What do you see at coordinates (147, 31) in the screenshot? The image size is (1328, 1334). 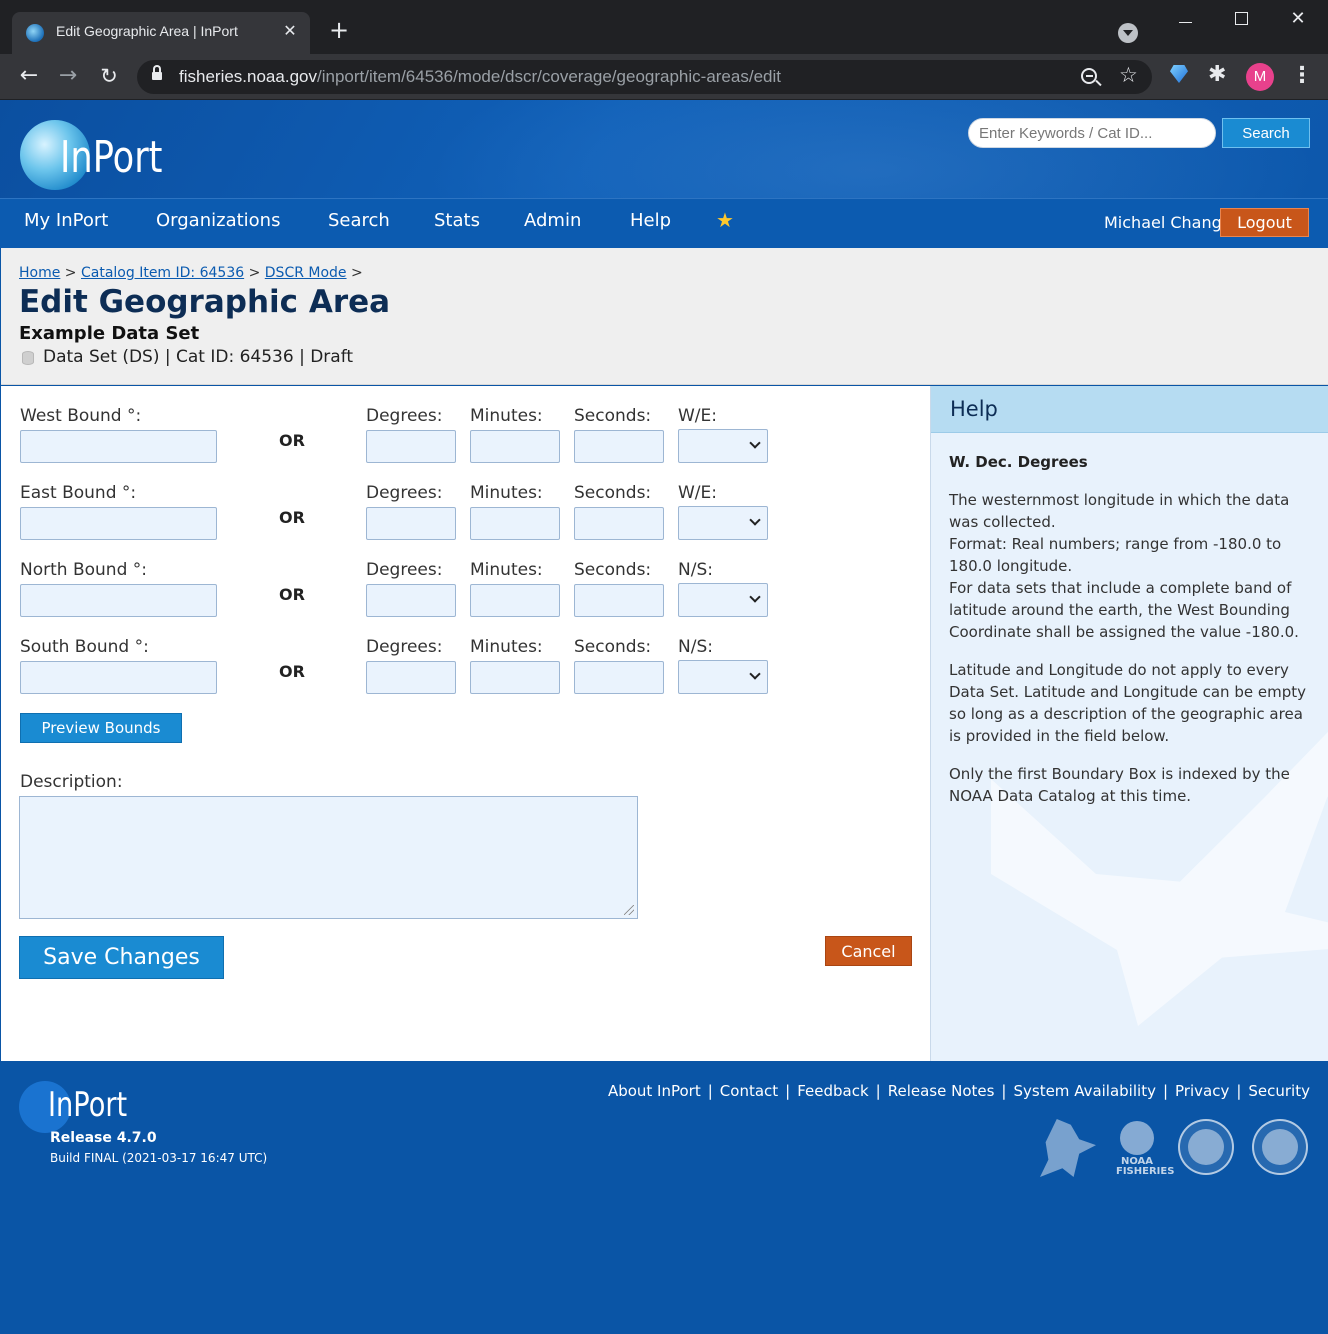 I see `tab-title: Edit Geographic Area | InPort` at bounding box center [147, 31].